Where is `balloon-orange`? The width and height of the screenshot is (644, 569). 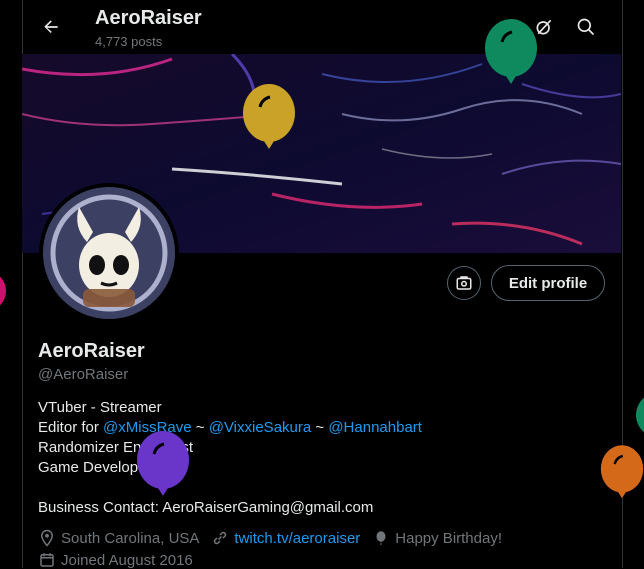 balloon-orange is located at coordinates (622, 472).